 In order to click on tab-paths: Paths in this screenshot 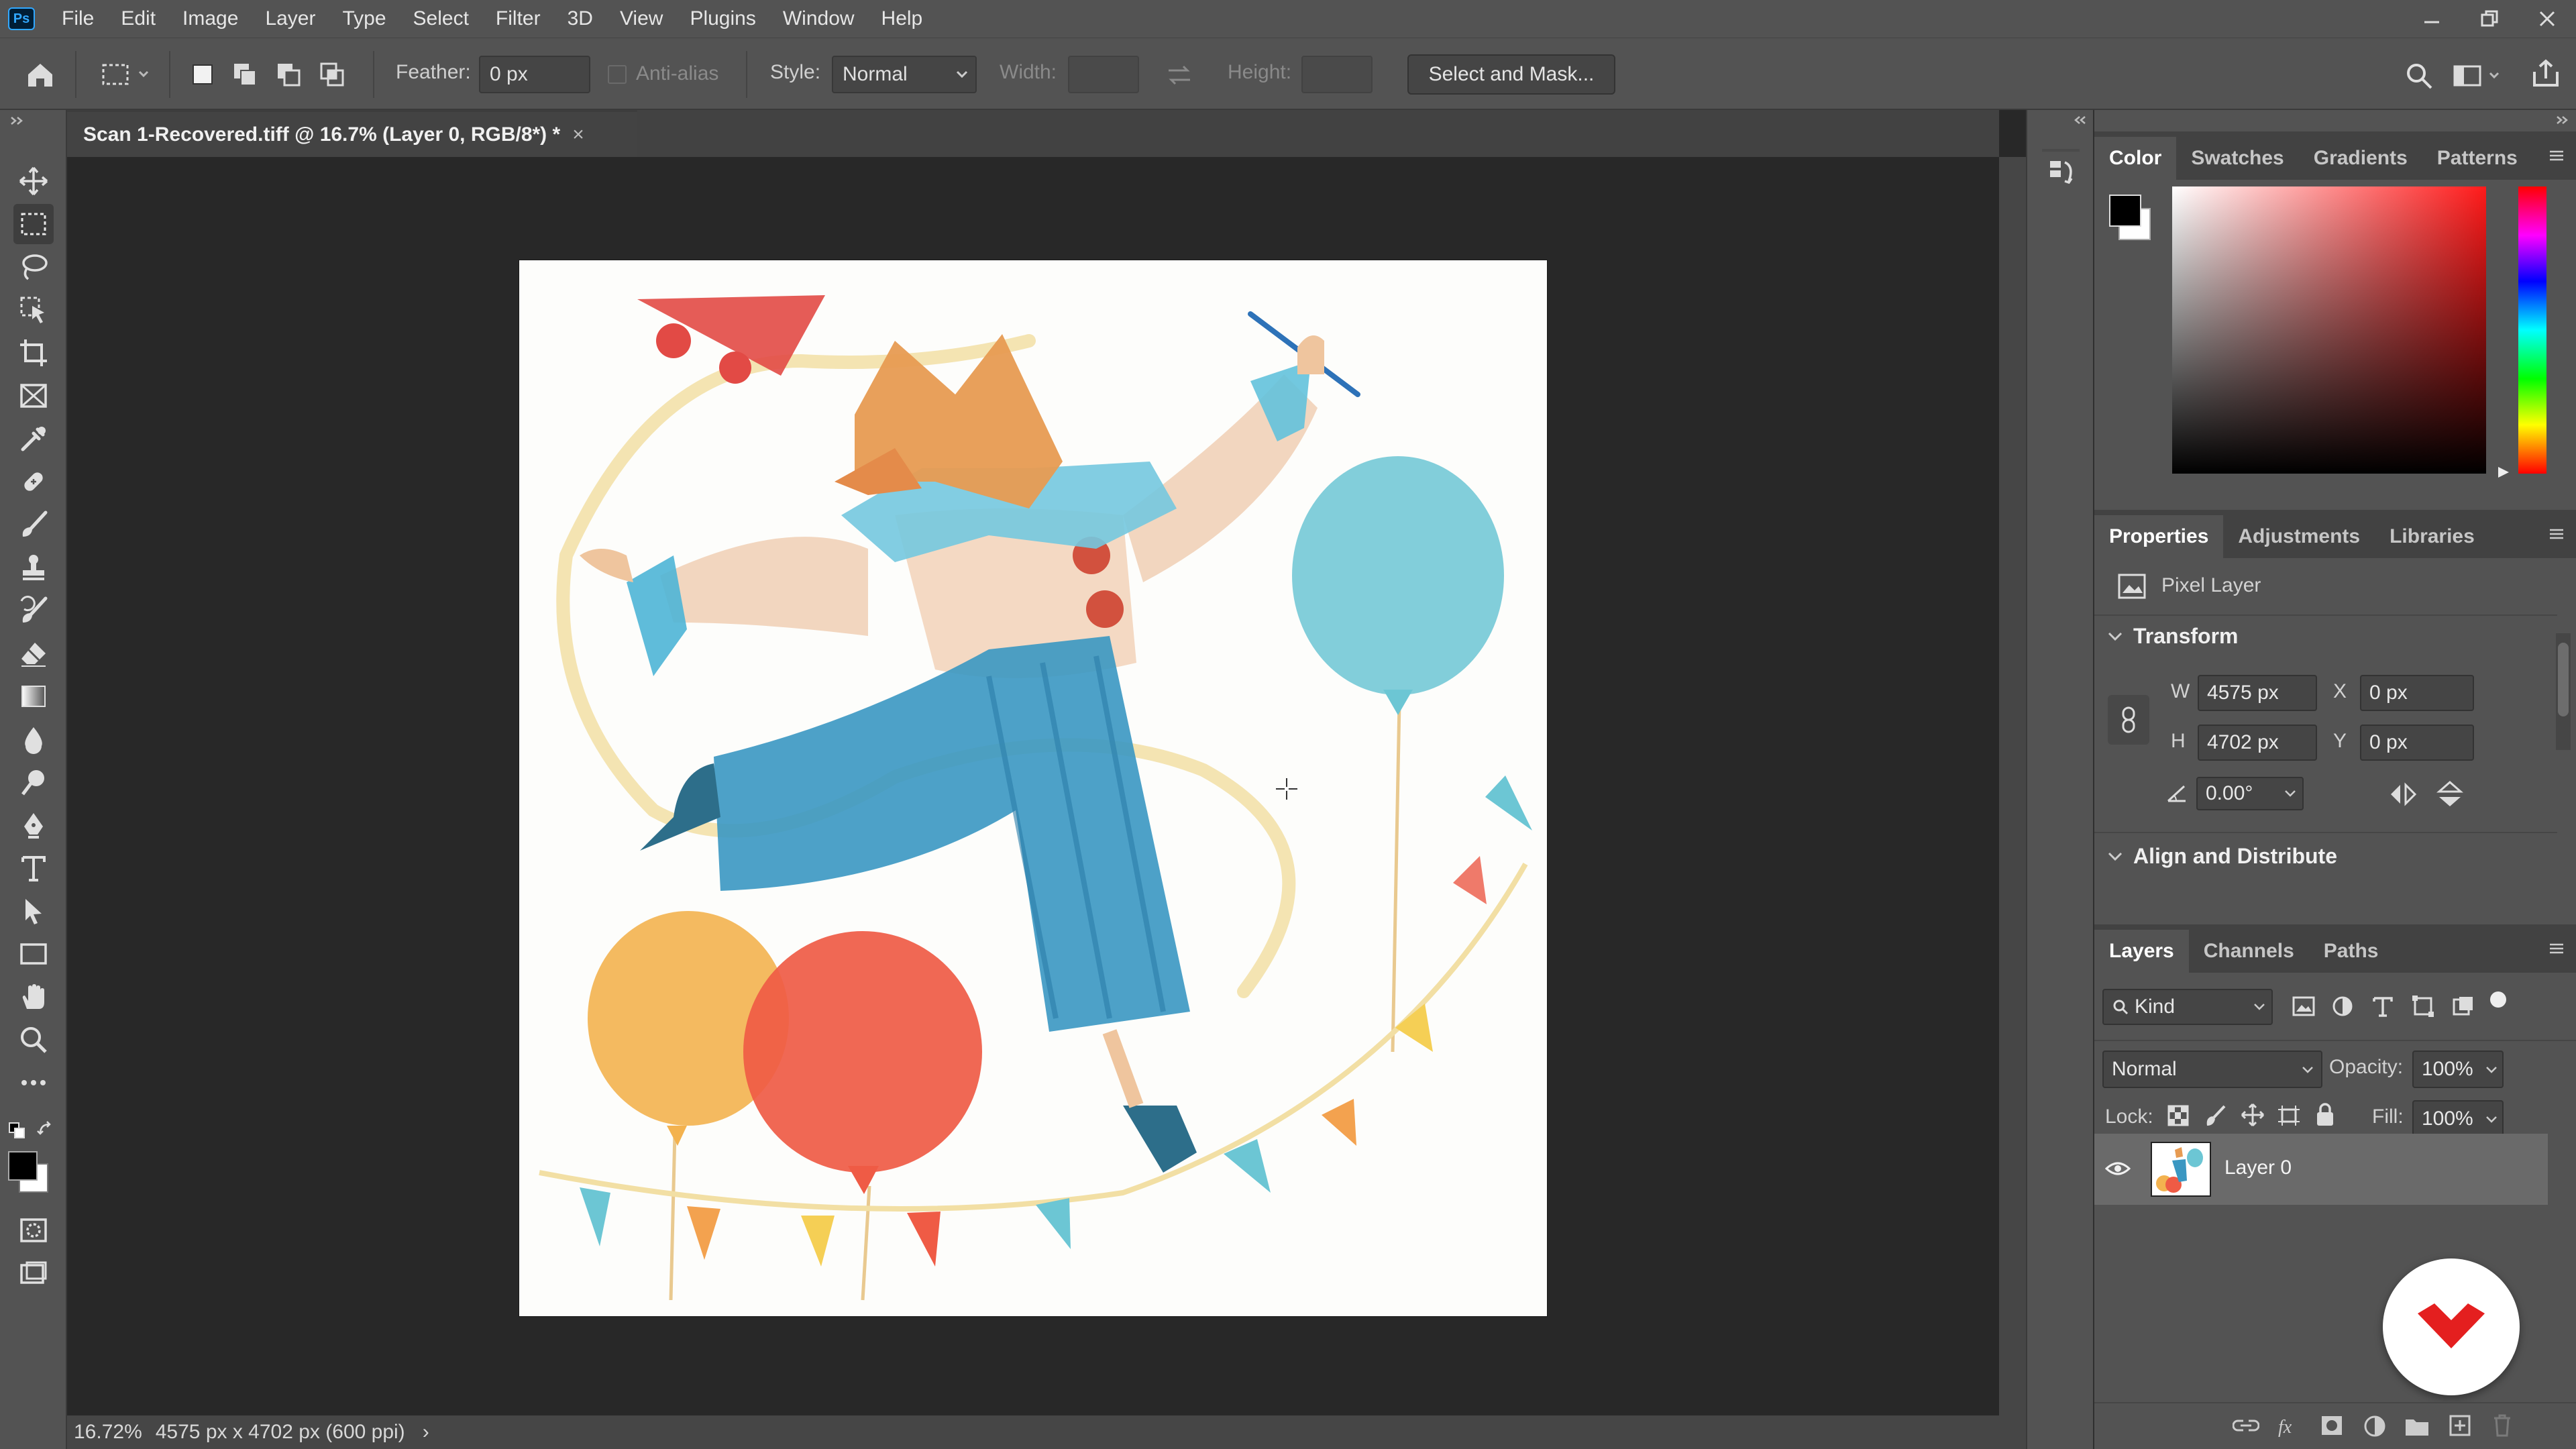, I will do `click(2351, 951)`.